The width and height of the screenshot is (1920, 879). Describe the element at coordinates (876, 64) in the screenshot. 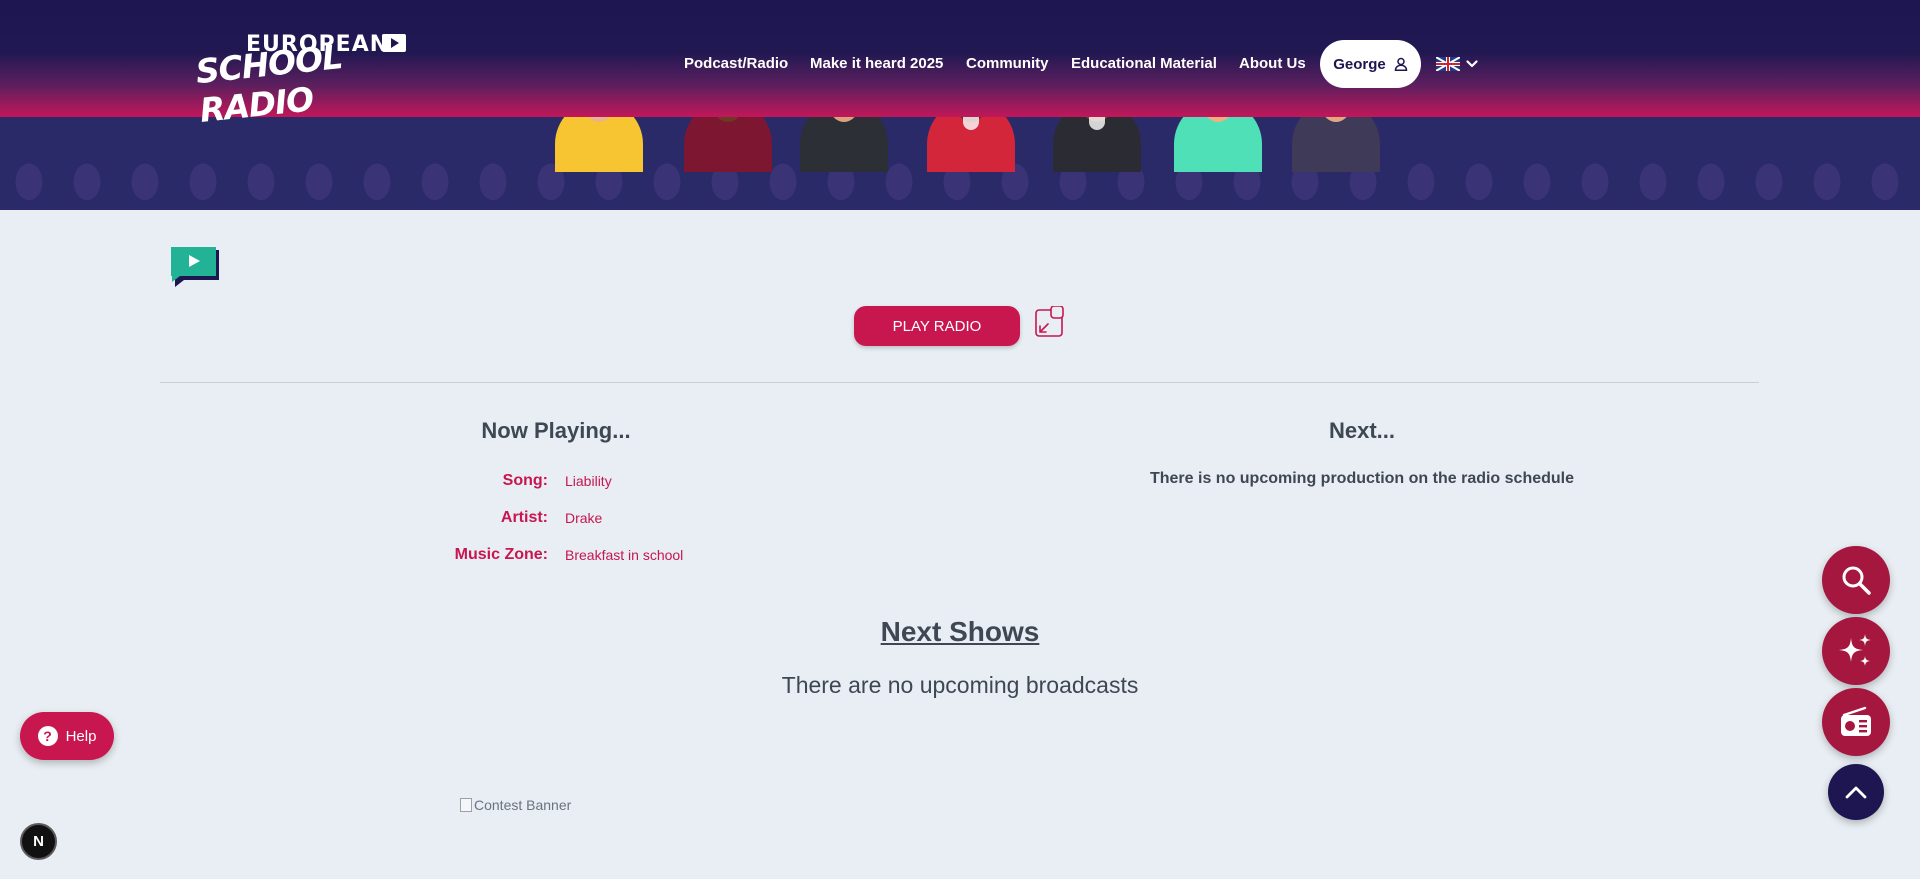

I see `nav-item-make-it-heard: Make it heard 2025` at that location.